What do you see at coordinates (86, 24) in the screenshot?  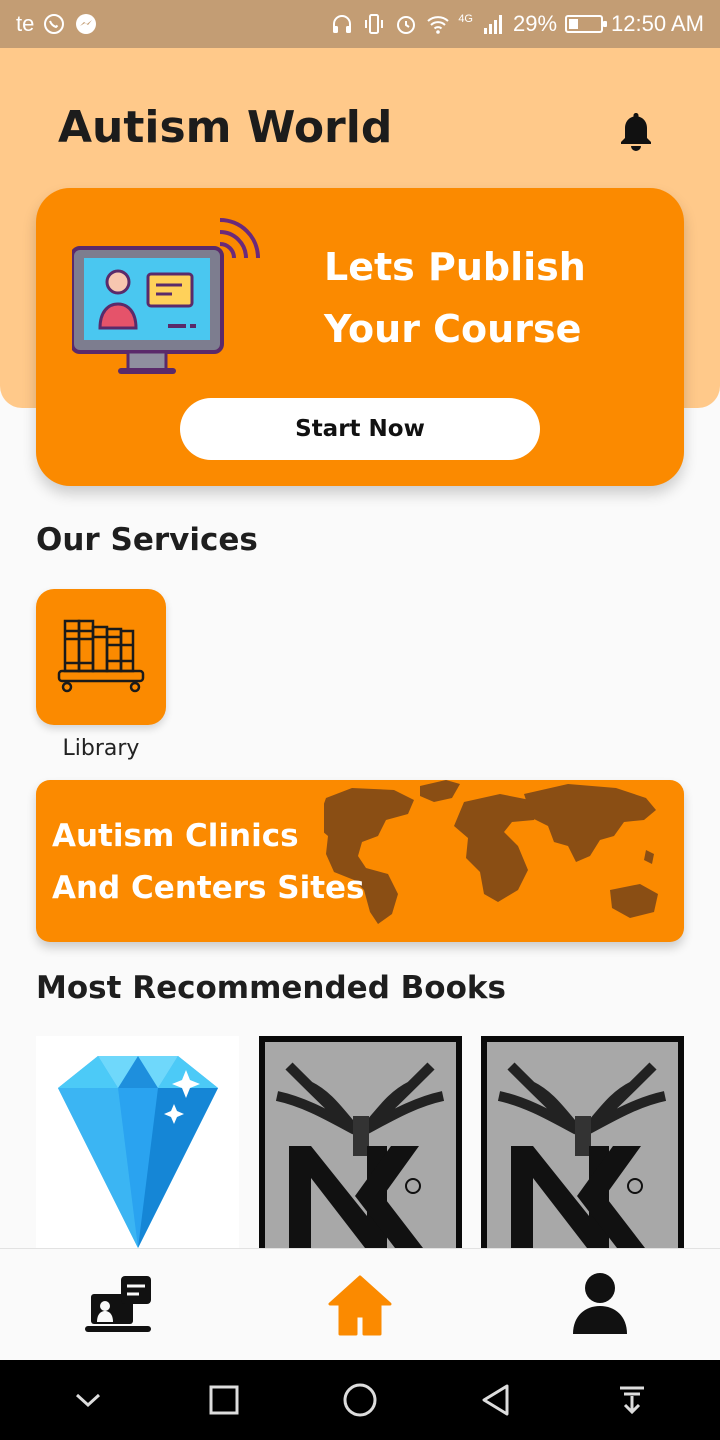 I see `messenger-icon` at bounding box center [86, 24].